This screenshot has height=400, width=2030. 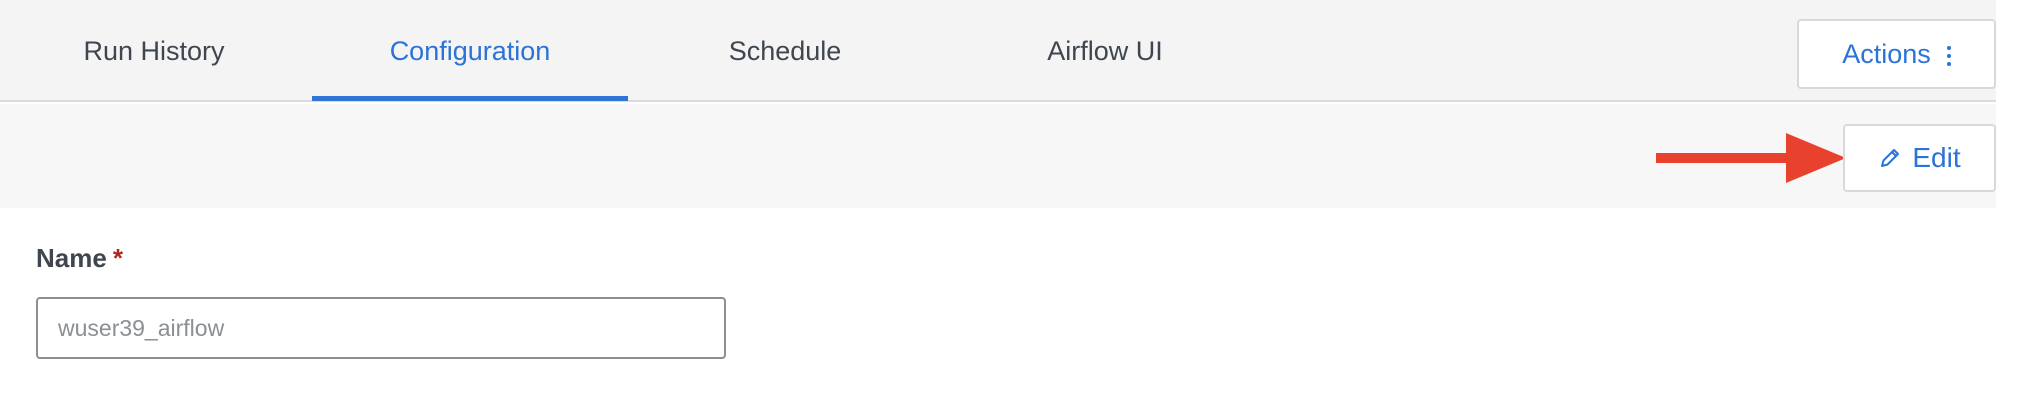 I want to click on pencil-icon, so click(x=1890, y=158).